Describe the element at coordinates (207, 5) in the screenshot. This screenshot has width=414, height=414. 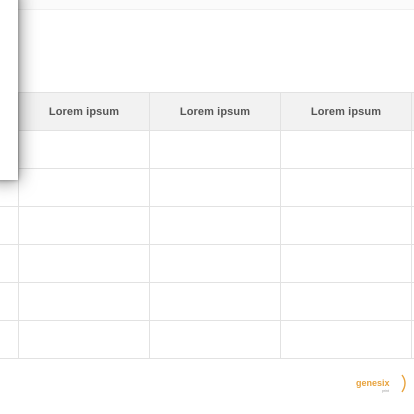
I see `top-strip` at that location.